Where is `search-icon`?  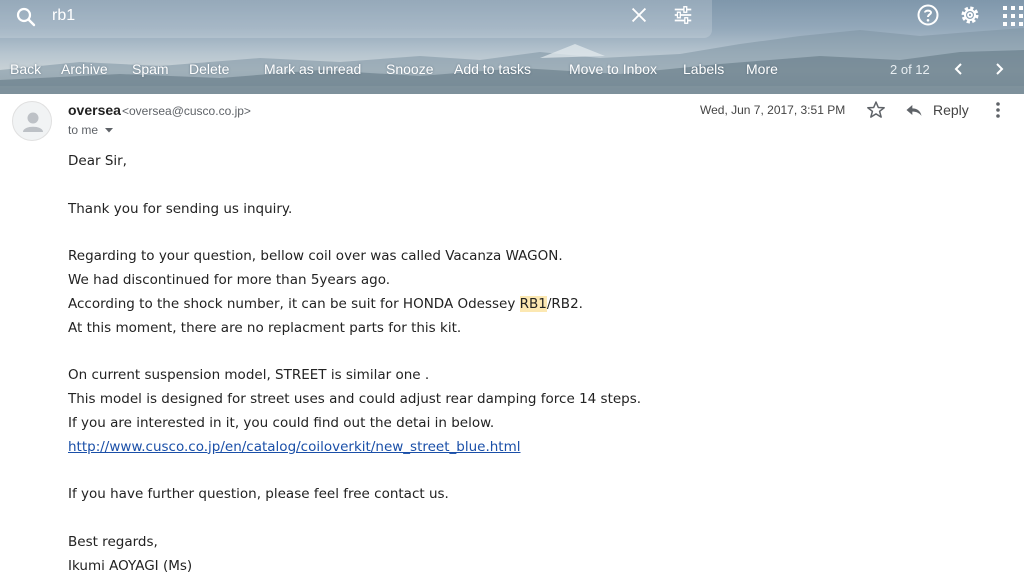
search-icon is located at coordinates (26, 17).